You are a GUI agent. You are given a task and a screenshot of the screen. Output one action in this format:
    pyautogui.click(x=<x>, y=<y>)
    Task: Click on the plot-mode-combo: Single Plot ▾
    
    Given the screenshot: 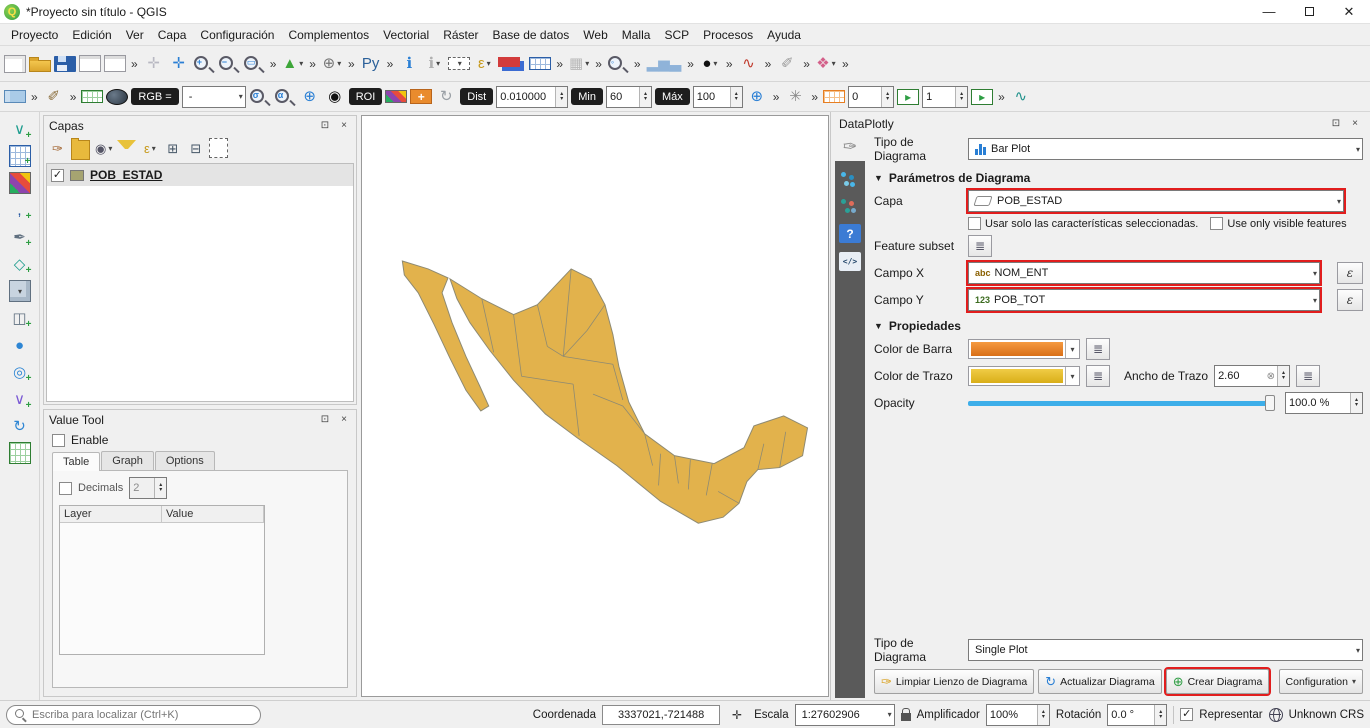 What is the action you would take?
    pyautogui.click(x=1165, y=650)
    